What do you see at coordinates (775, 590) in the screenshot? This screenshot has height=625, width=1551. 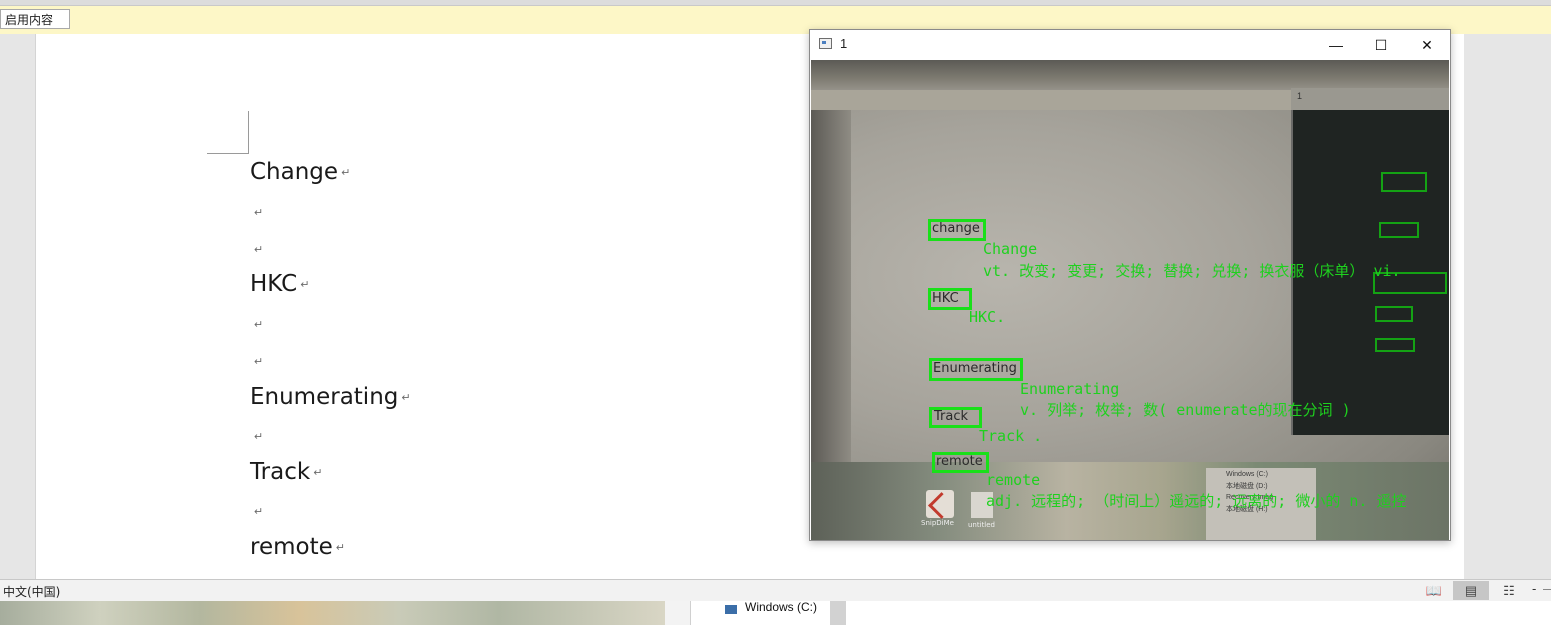 I see `status-bar: 中文(中国) 📖 ▤ ☷ -` at bounding box center [775, 590].